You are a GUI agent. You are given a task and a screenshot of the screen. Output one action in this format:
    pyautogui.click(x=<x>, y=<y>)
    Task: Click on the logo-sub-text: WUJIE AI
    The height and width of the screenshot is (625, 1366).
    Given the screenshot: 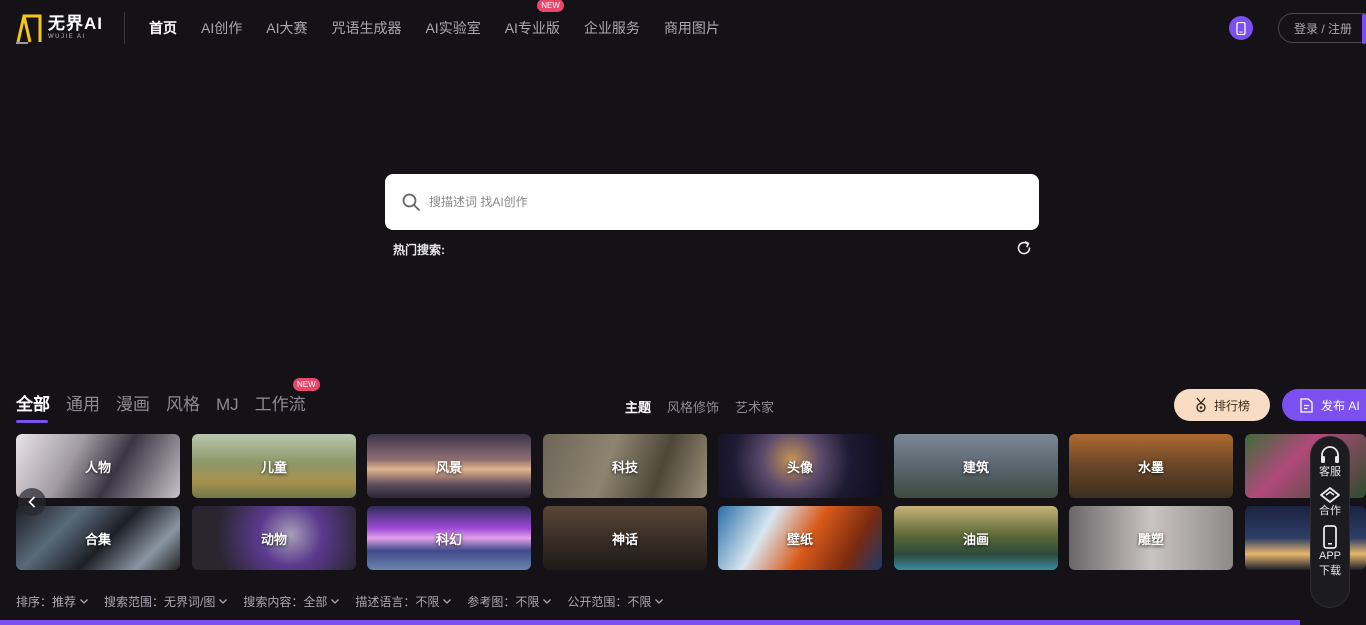 What is the action you would take?
    pyautogui.click(x=67, y=37)
    